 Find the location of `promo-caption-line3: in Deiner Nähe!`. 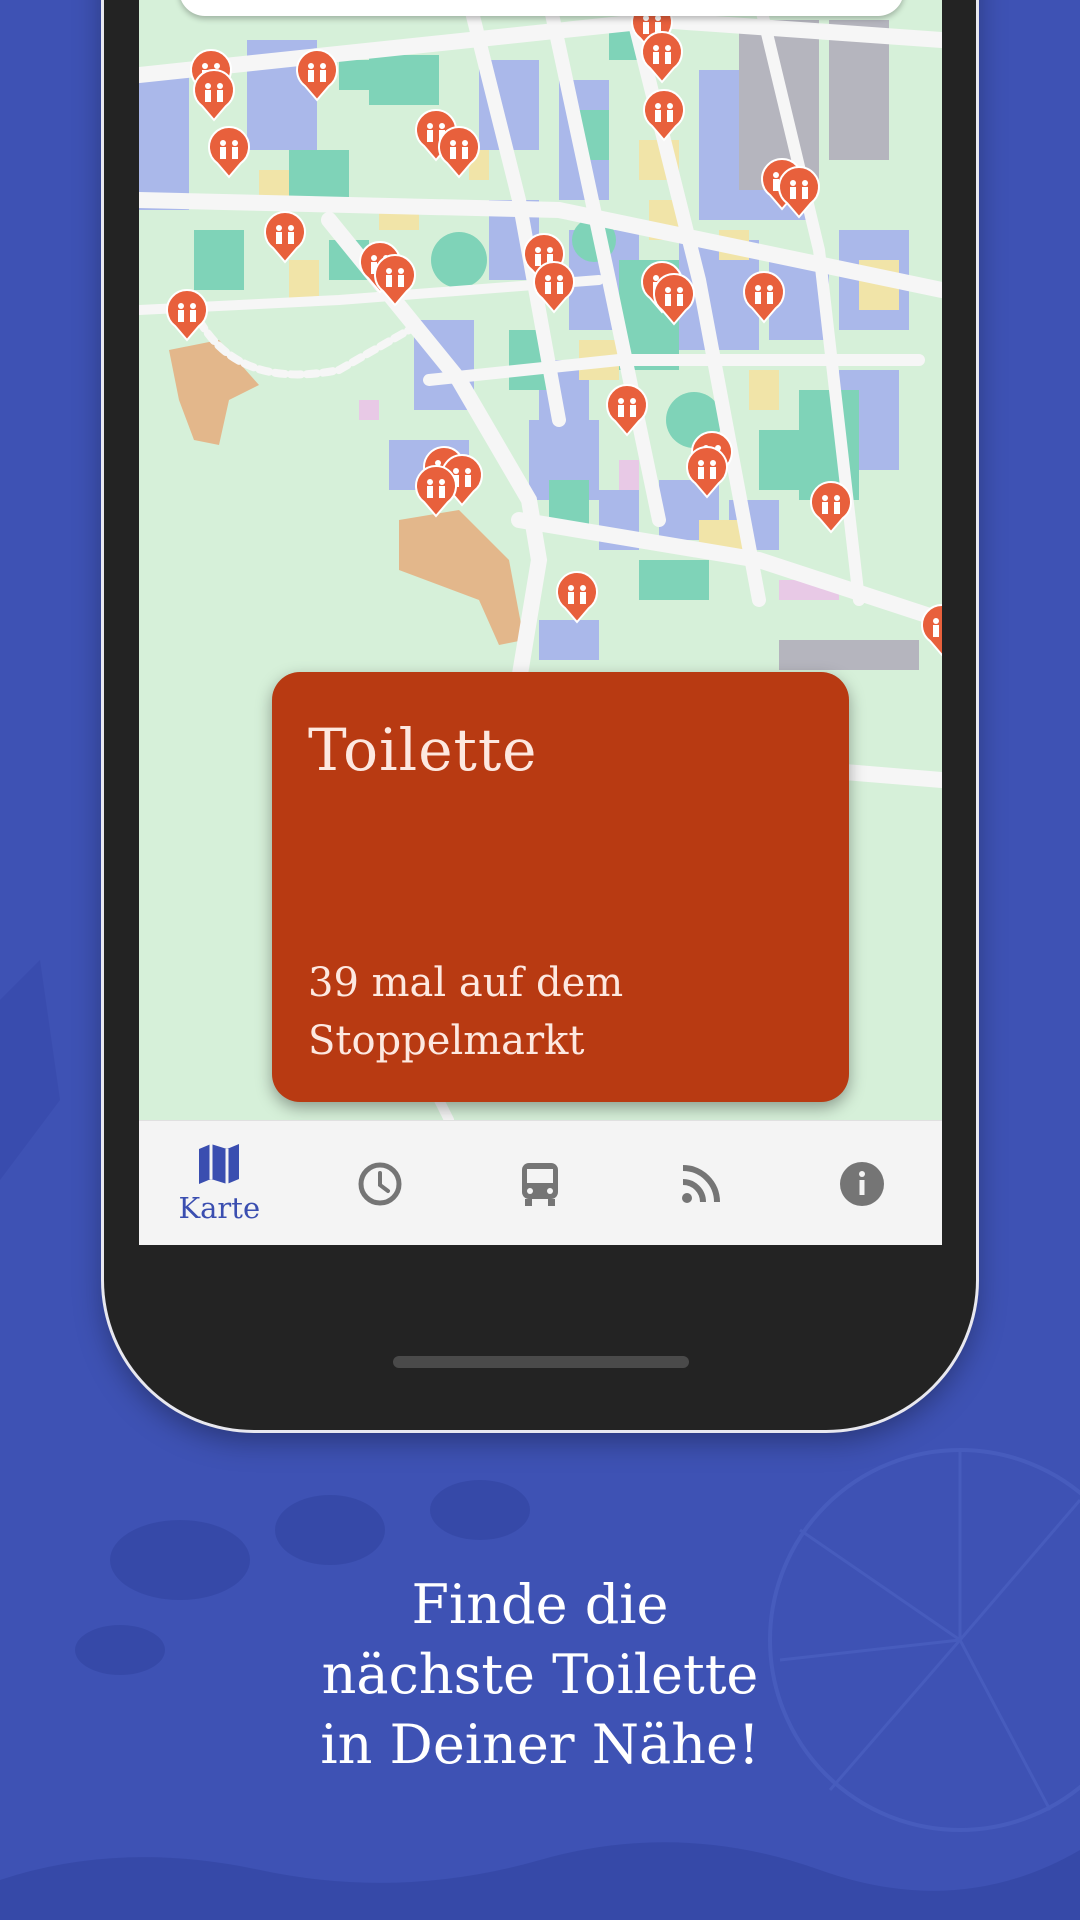

promo-caption-line3: in Deiner Nähe! is located at coordinates (540, 1744).